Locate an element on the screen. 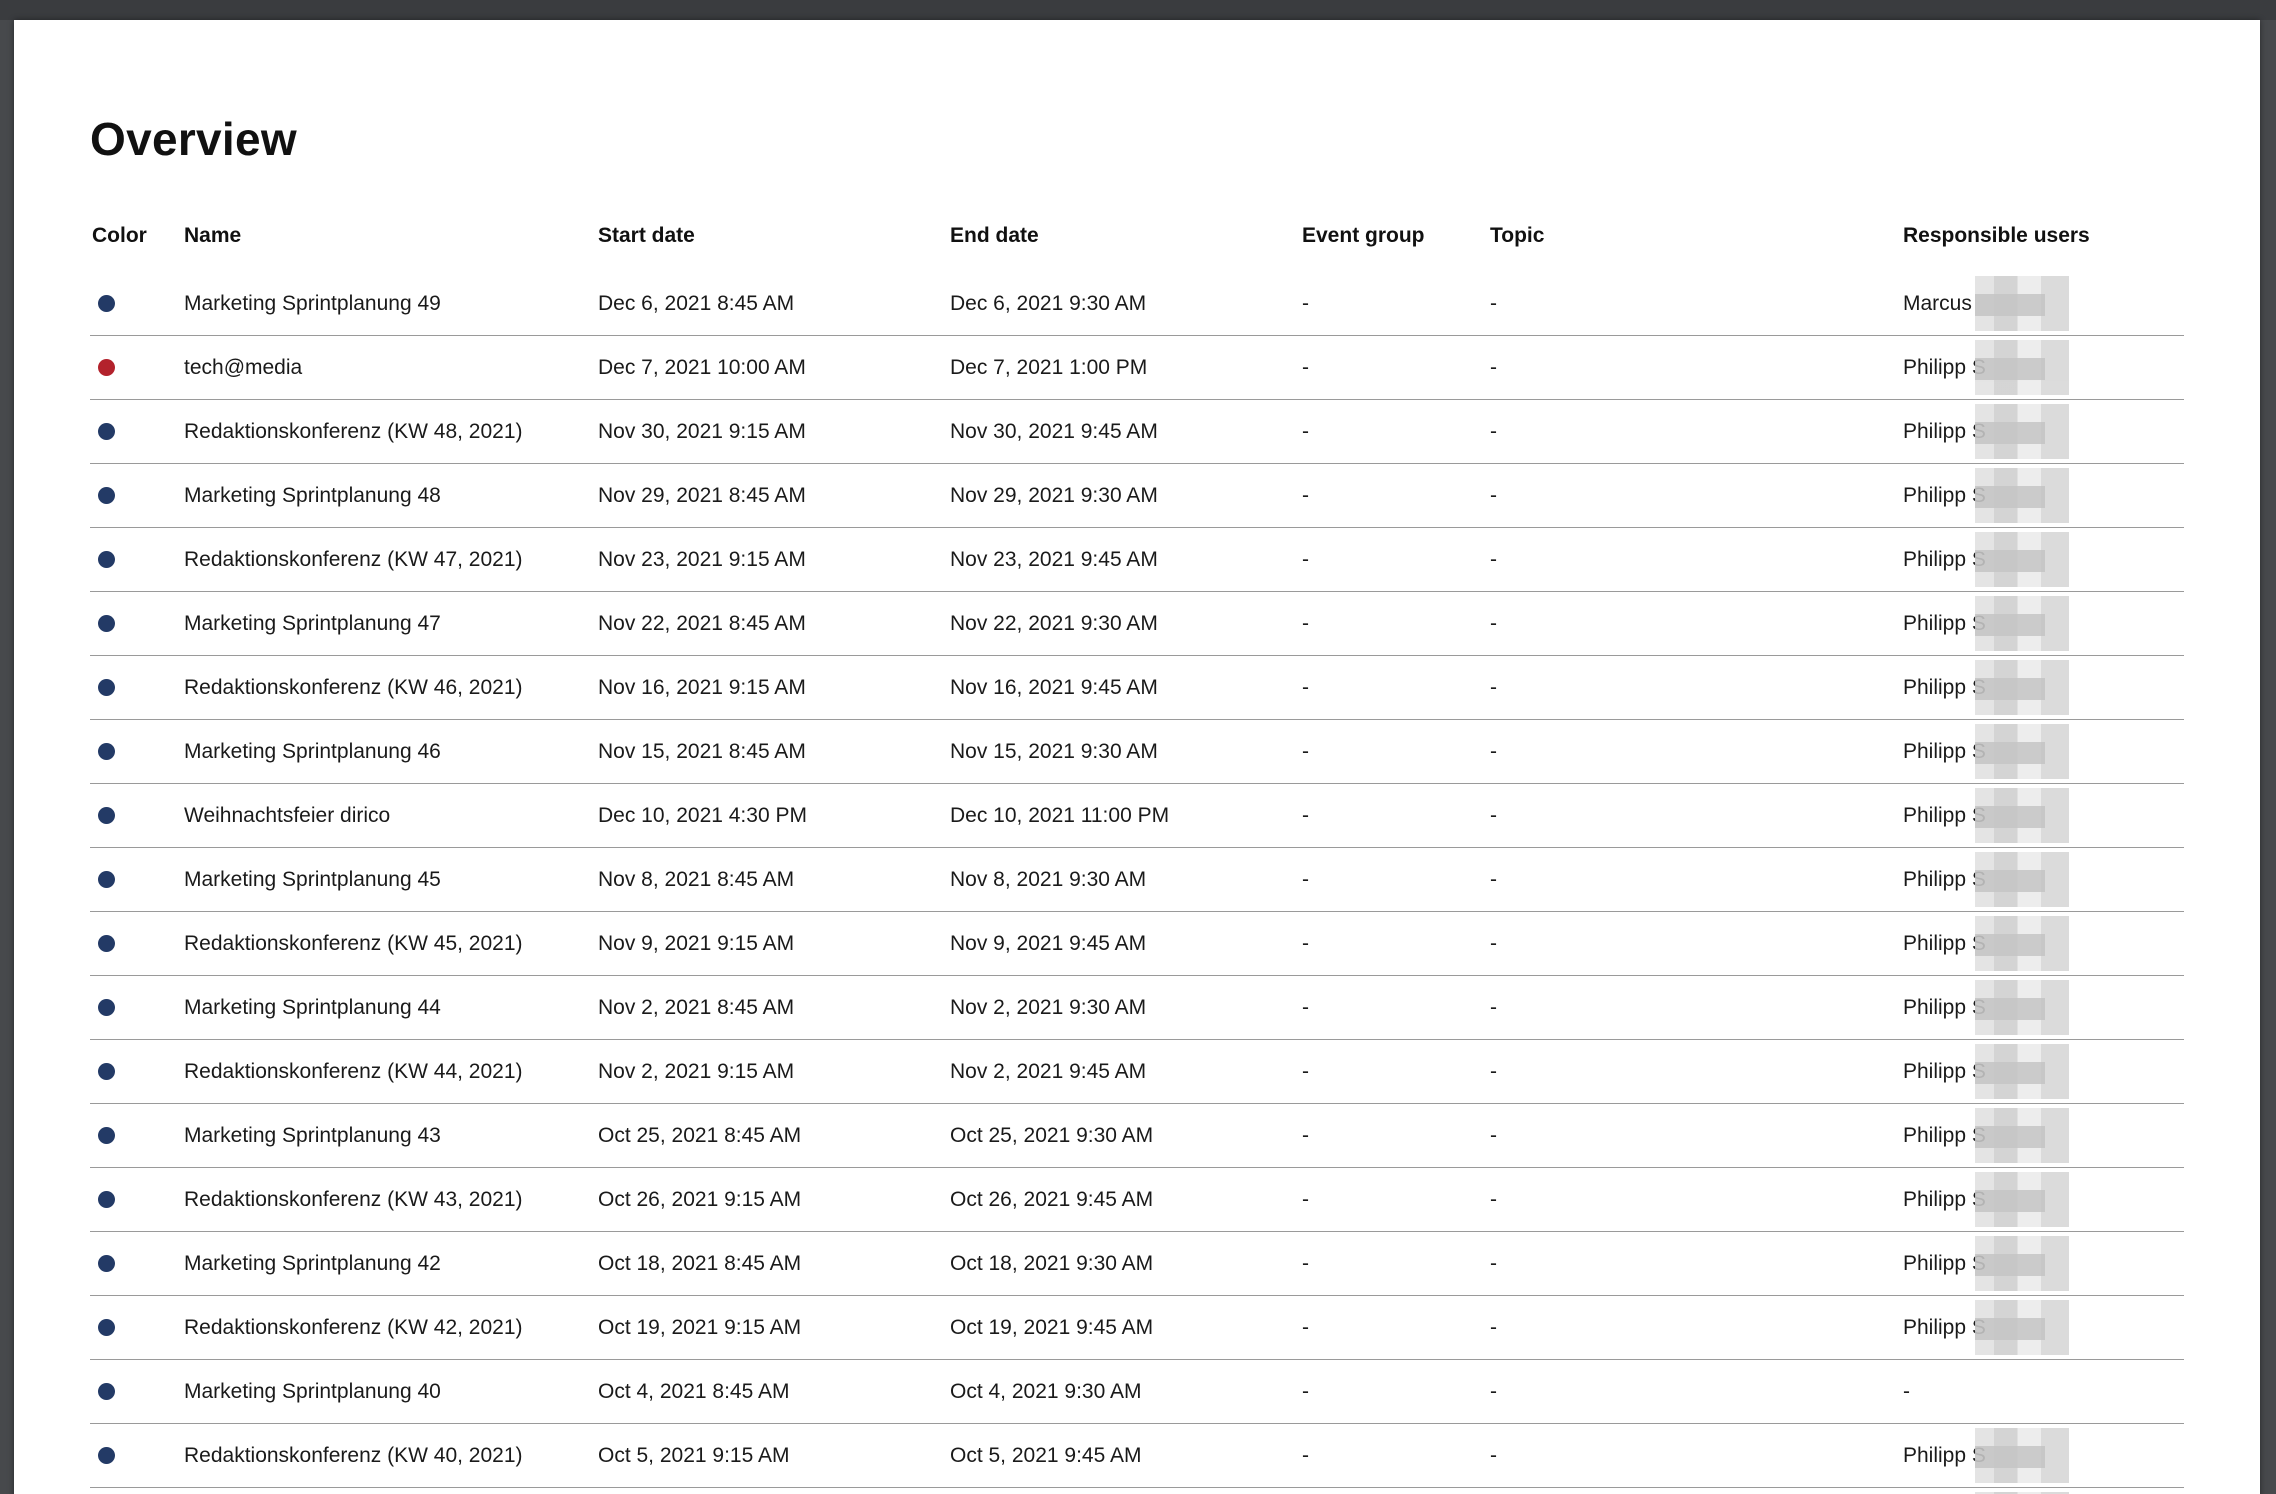  name-cell: Redaktionskonferenz (KW 40, 2021) is located at coordinates (391, 1455).